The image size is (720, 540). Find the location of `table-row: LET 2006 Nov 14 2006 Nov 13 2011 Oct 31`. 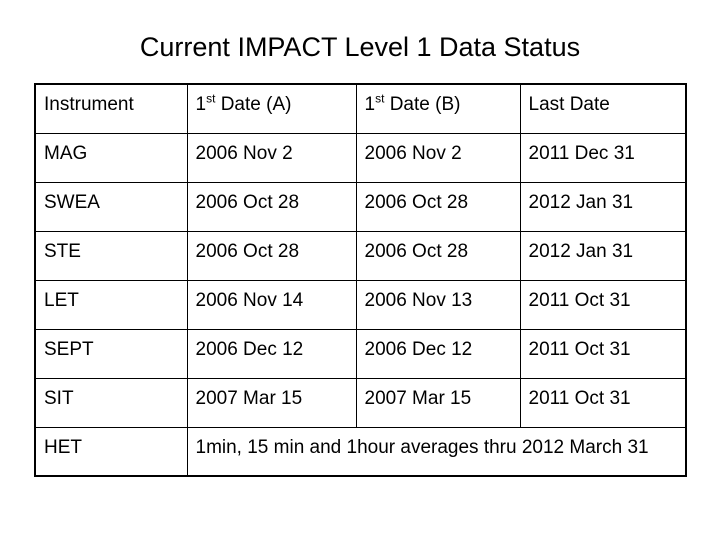

table-row: LET 2006 Nov 14 2006 Nov 13 2011 Oct 31 is located at coordinates (360, 304).